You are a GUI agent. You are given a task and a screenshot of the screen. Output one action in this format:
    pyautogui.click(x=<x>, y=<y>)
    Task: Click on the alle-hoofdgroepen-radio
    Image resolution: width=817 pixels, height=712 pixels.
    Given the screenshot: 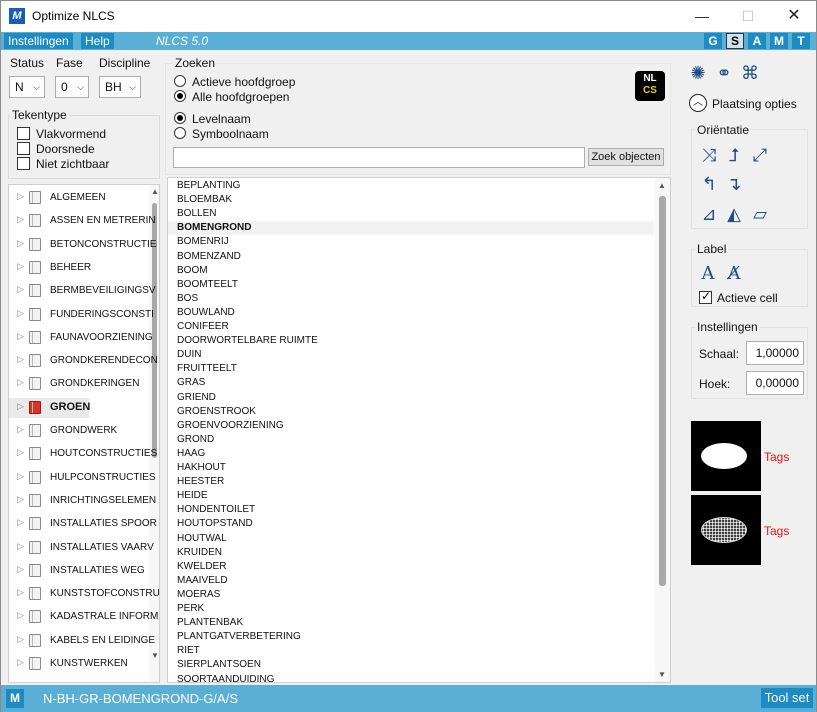 What is the action you would take?
    pyautogui.click(x=180, y=96)
    